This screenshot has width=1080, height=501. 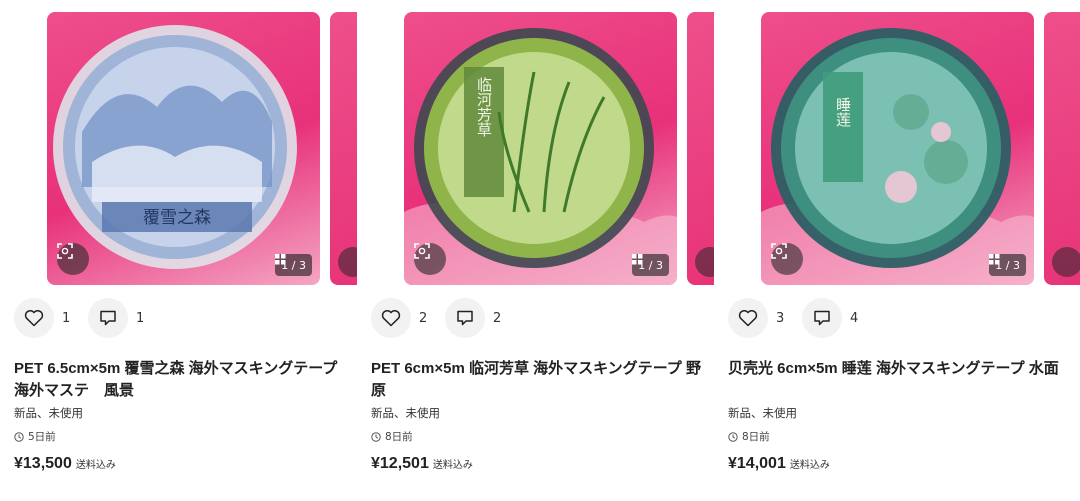 I want to click on comment-count: 2, so click(x=497, y=318).